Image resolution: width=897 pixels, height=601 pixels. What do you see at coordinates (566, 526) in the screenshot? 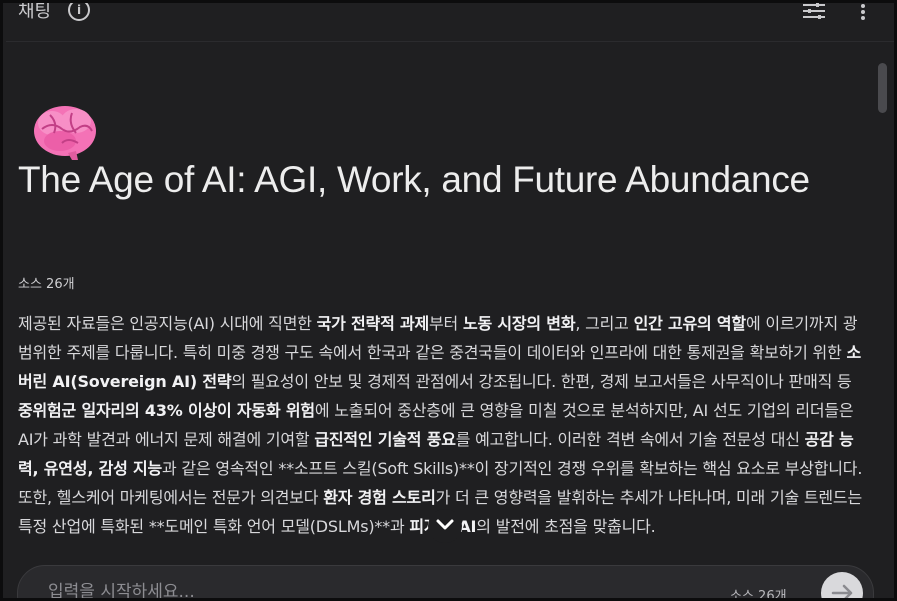
I see `summary-text: 의 발전에 초점을 맞춥니다.` at bounding box center [566, 526].